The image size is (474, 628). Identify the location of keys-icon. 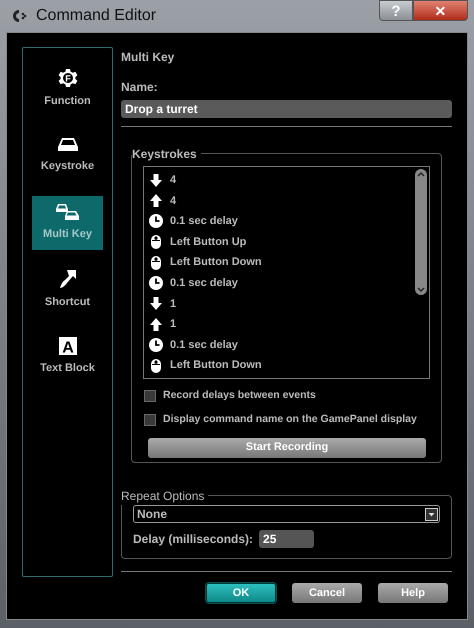
(68, 212).